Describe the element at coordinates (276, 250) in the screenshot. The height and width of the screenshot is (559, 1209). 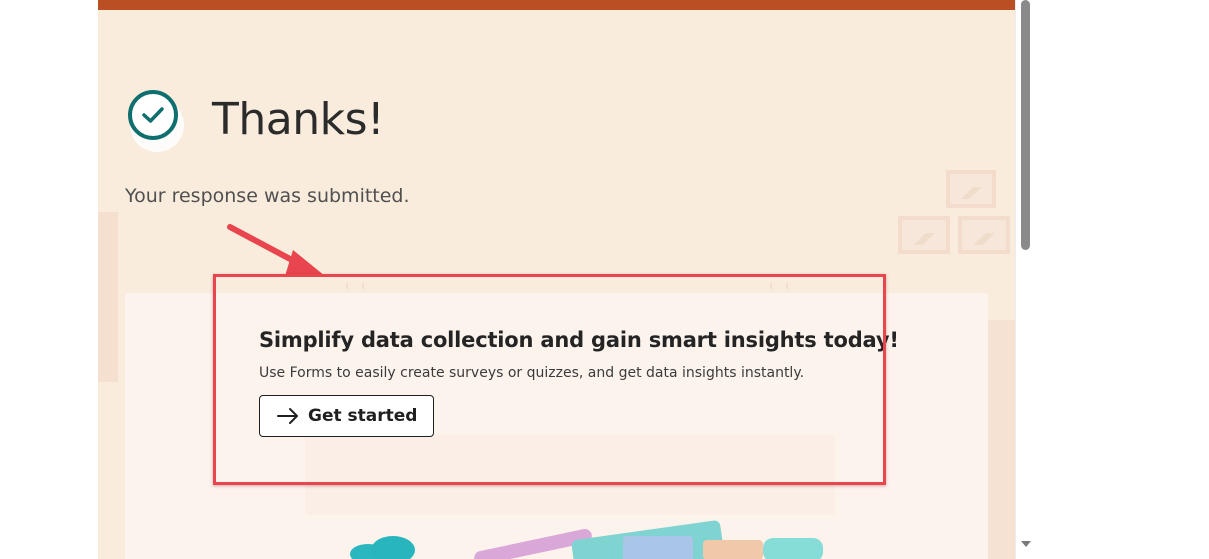
I see `annotation-arrow` at that location.